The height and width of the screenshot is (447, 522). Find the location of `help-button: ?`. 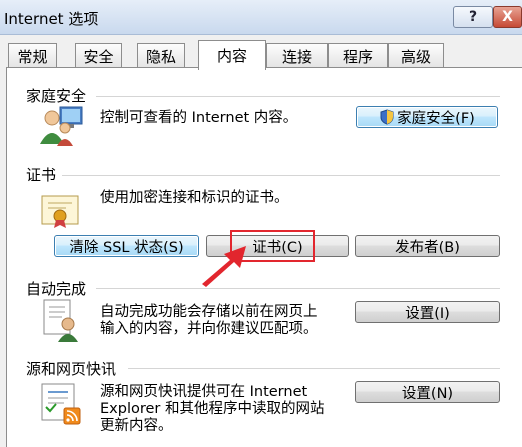

help-button: ? is located at coordinates (473, 17).